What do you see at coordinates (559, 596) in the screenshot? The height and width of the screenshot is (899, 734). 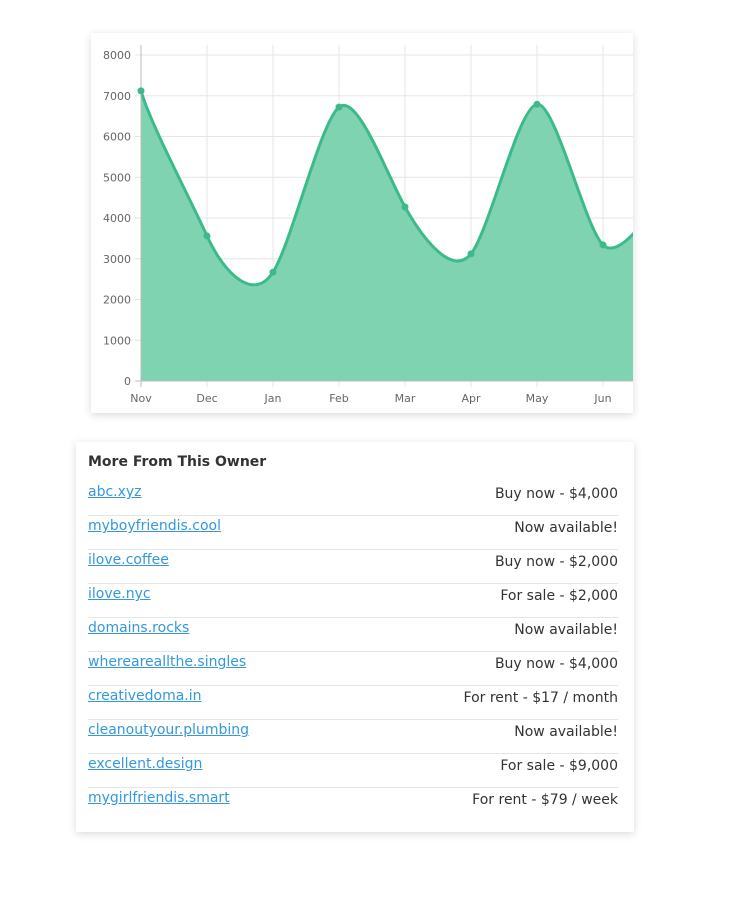 I see `domain-status: For sale - $2,000` at bounding box center [559, 596].